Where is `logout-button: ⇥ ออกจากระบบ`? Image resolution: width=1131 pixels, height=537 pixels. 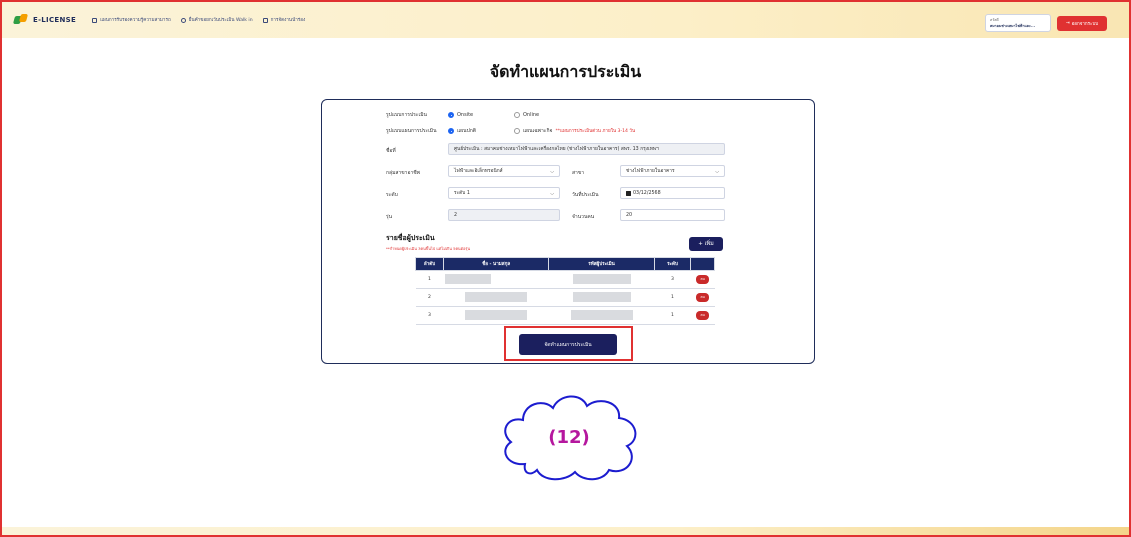 logout-button: ⇥ ออกจากระบบ is located at coordinates (1082, 23).